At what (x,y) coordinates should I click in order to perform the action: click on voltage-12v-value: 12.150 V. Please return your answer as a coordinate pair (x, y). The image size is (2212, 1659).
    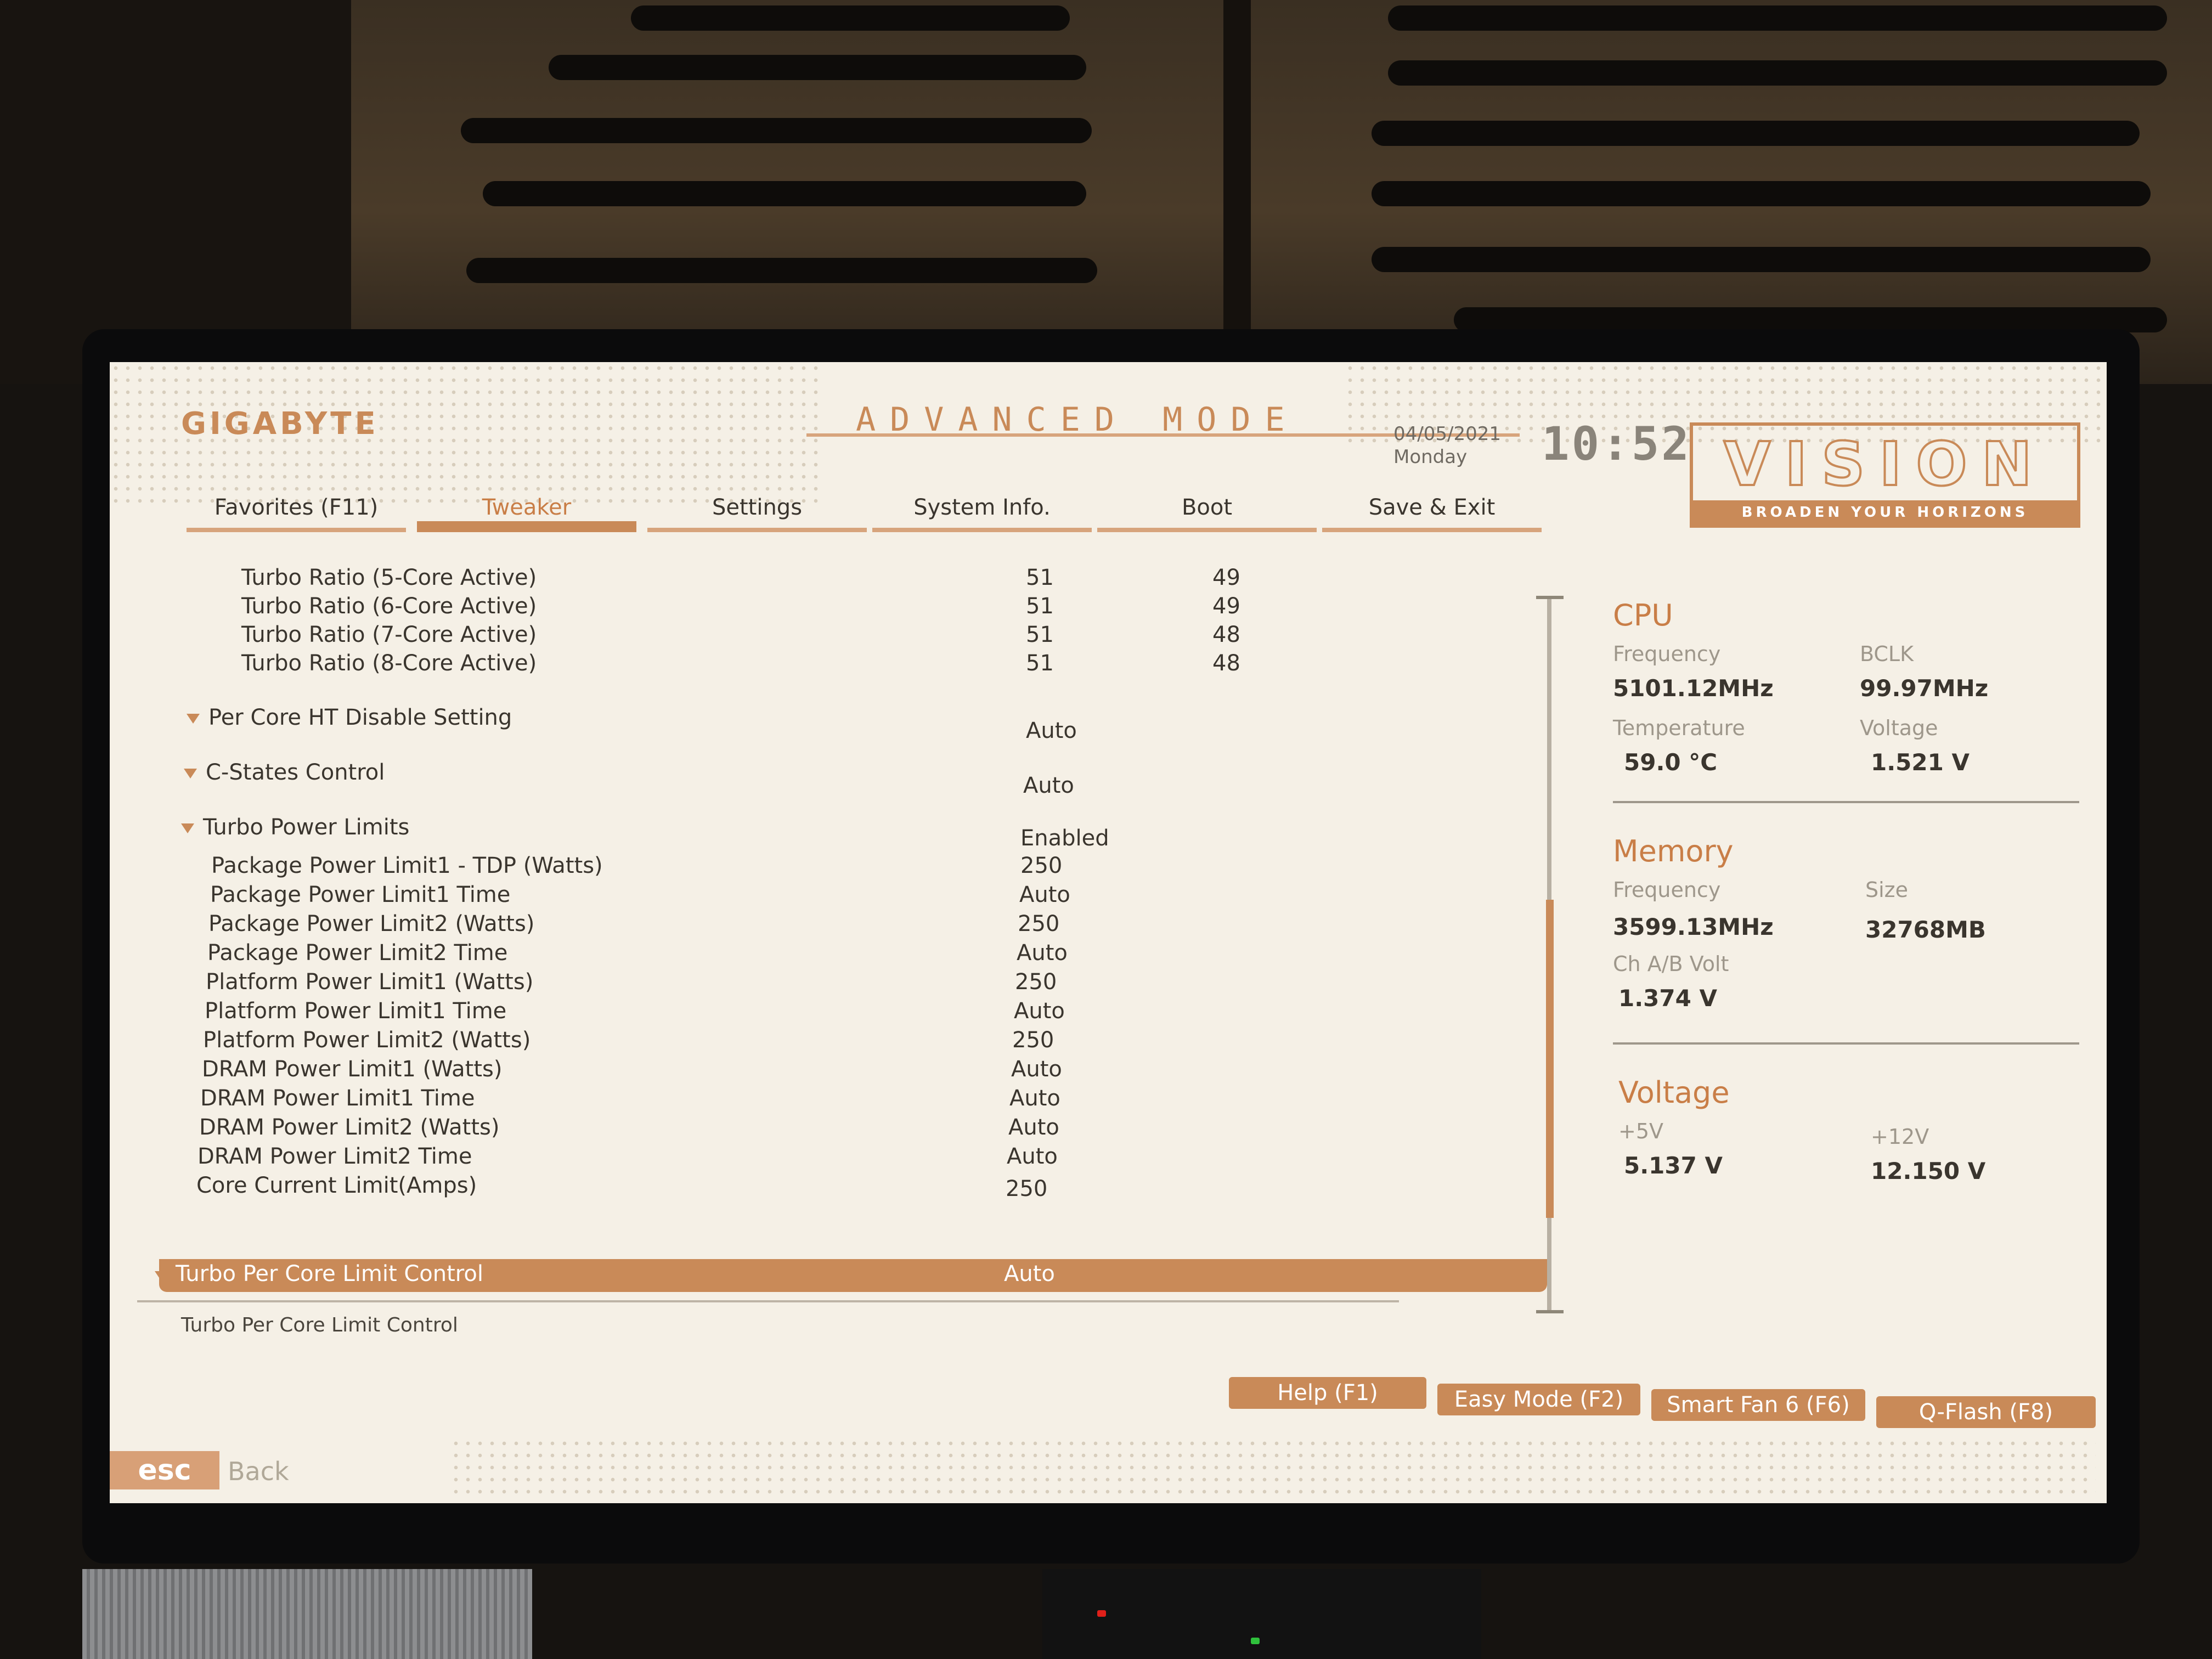
    Looking at the image, I should click on (1929, 1171).